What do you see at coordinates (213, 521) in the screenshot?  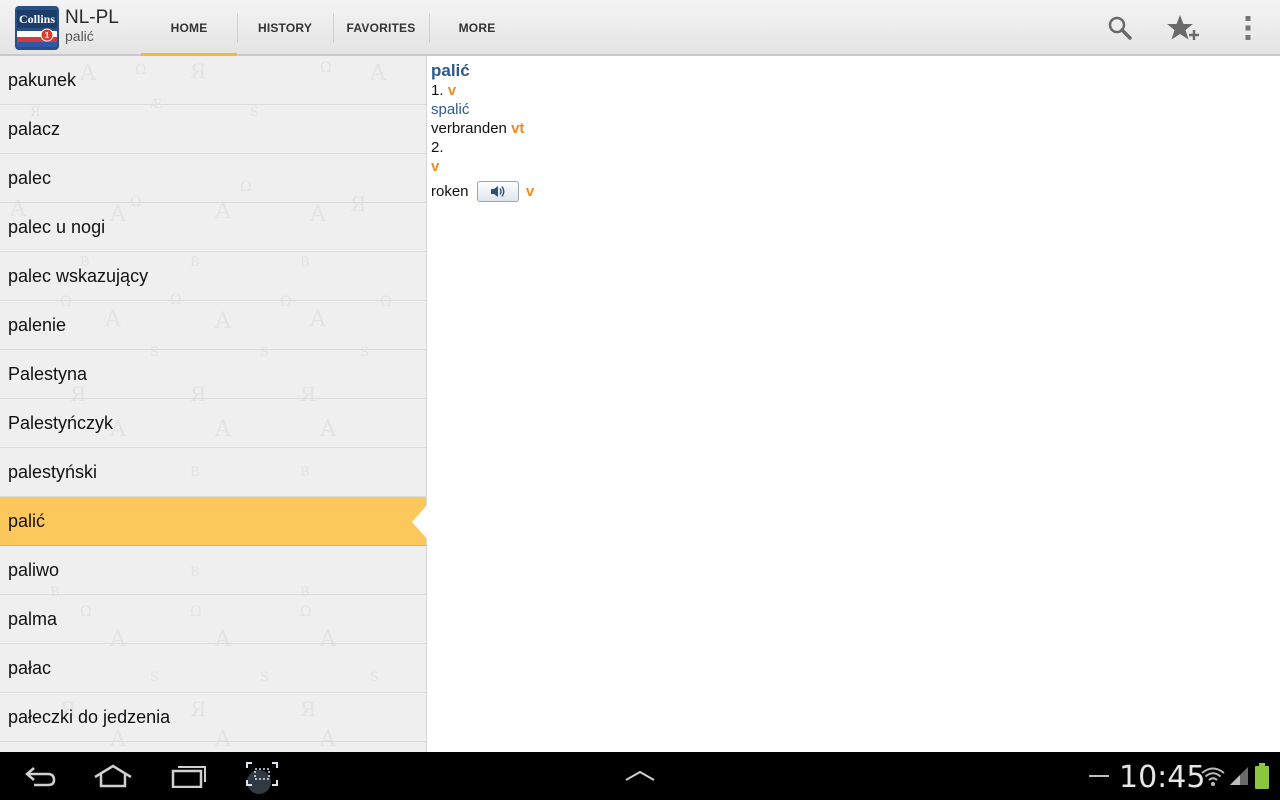 I see `list-item-selected: palić` at bounding box center [213, 521].